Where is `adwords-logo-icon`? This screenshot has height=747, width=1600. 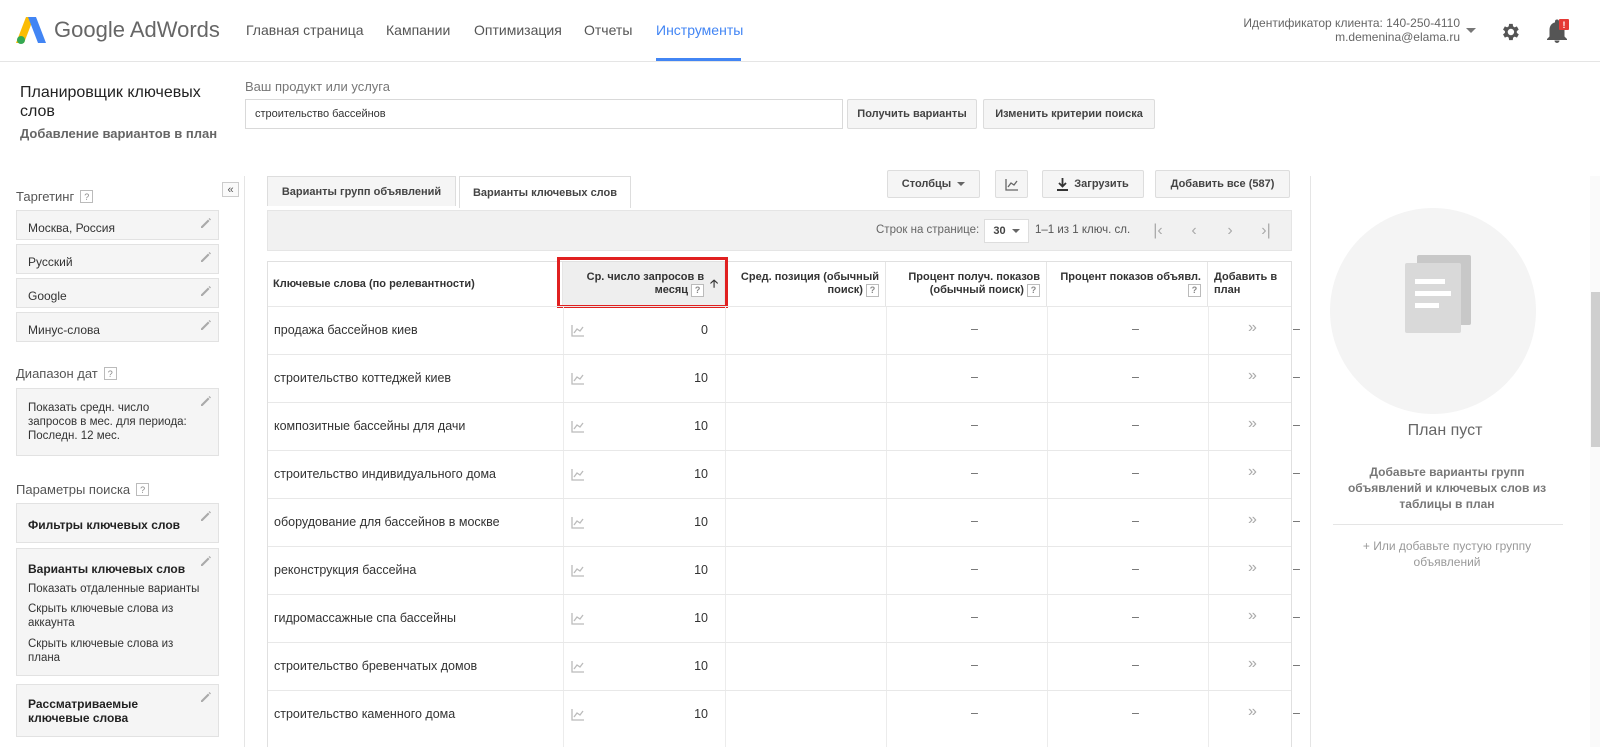
adwords-logo-icon is located at coordinates (31, 30).